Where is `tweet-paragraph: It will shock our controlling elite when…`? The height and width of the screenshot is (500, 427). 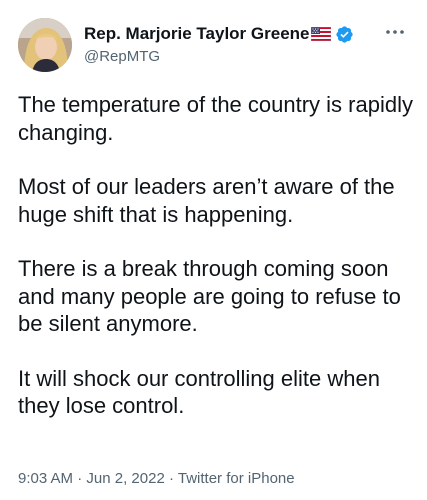
tweet-paragraph: It will shock our controlling elite when… is located at coordinates (199, 392).